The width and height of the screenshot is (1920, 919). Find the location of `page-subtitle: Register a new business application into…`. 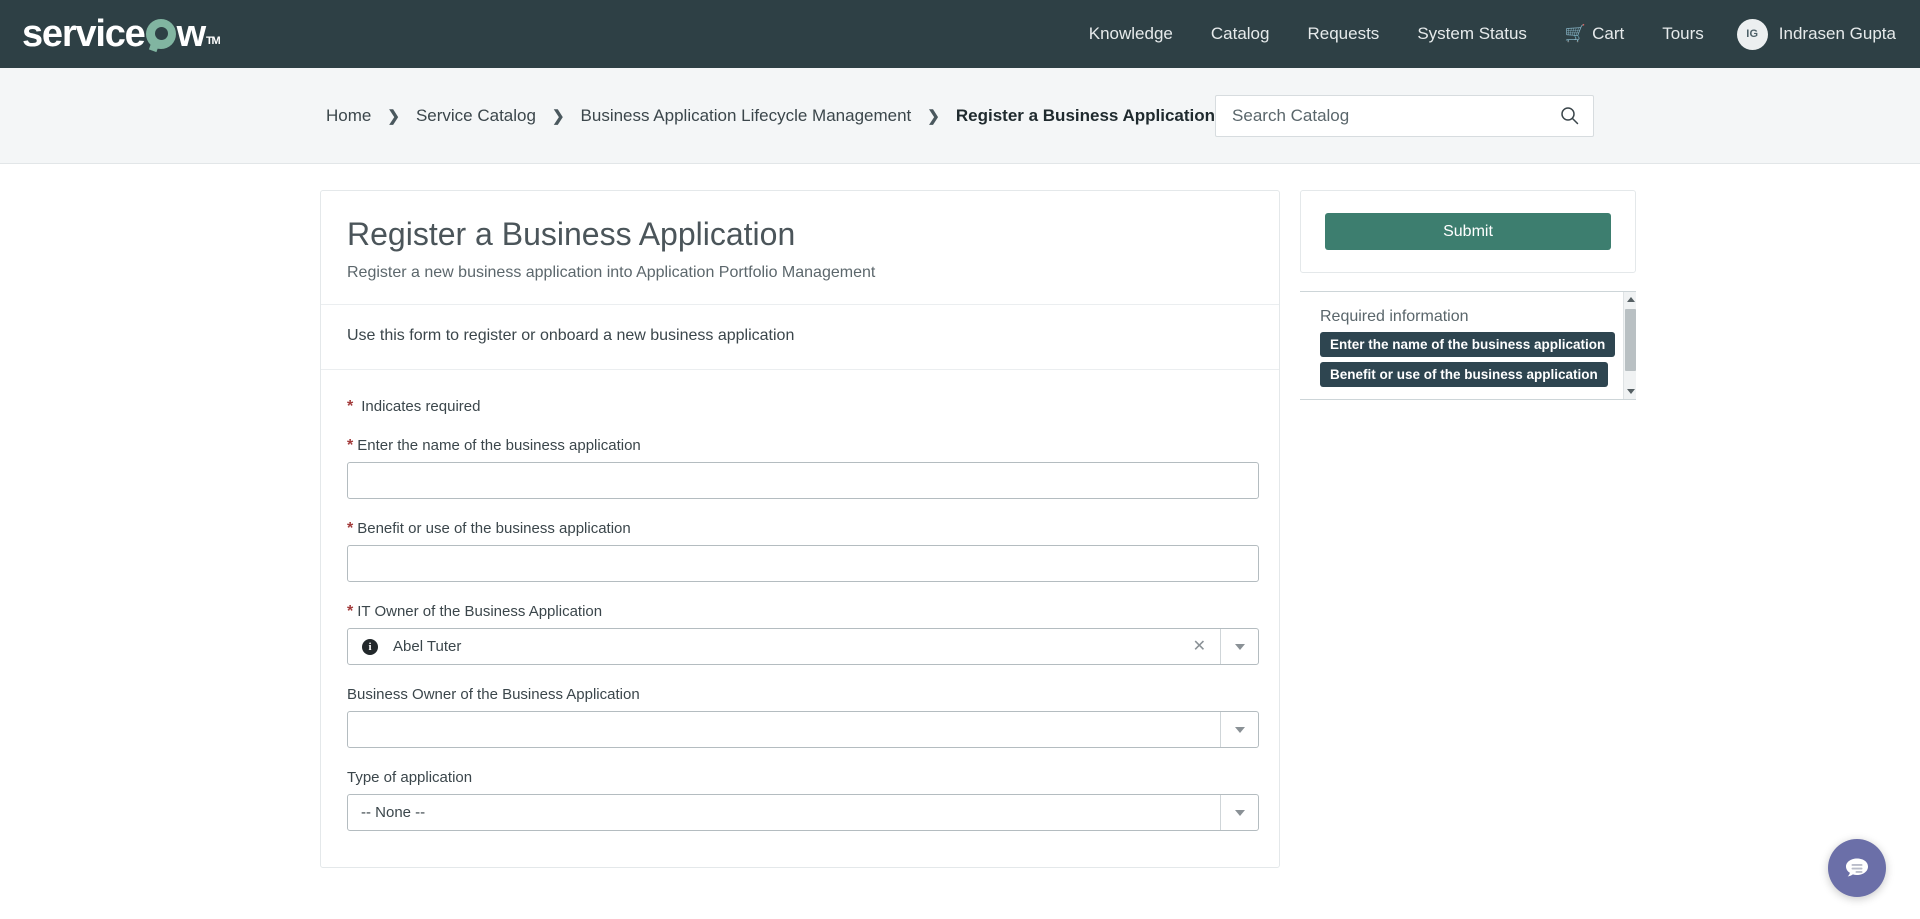

page-subtitle: Register a new business application into… is located at coordinates (611, 273).